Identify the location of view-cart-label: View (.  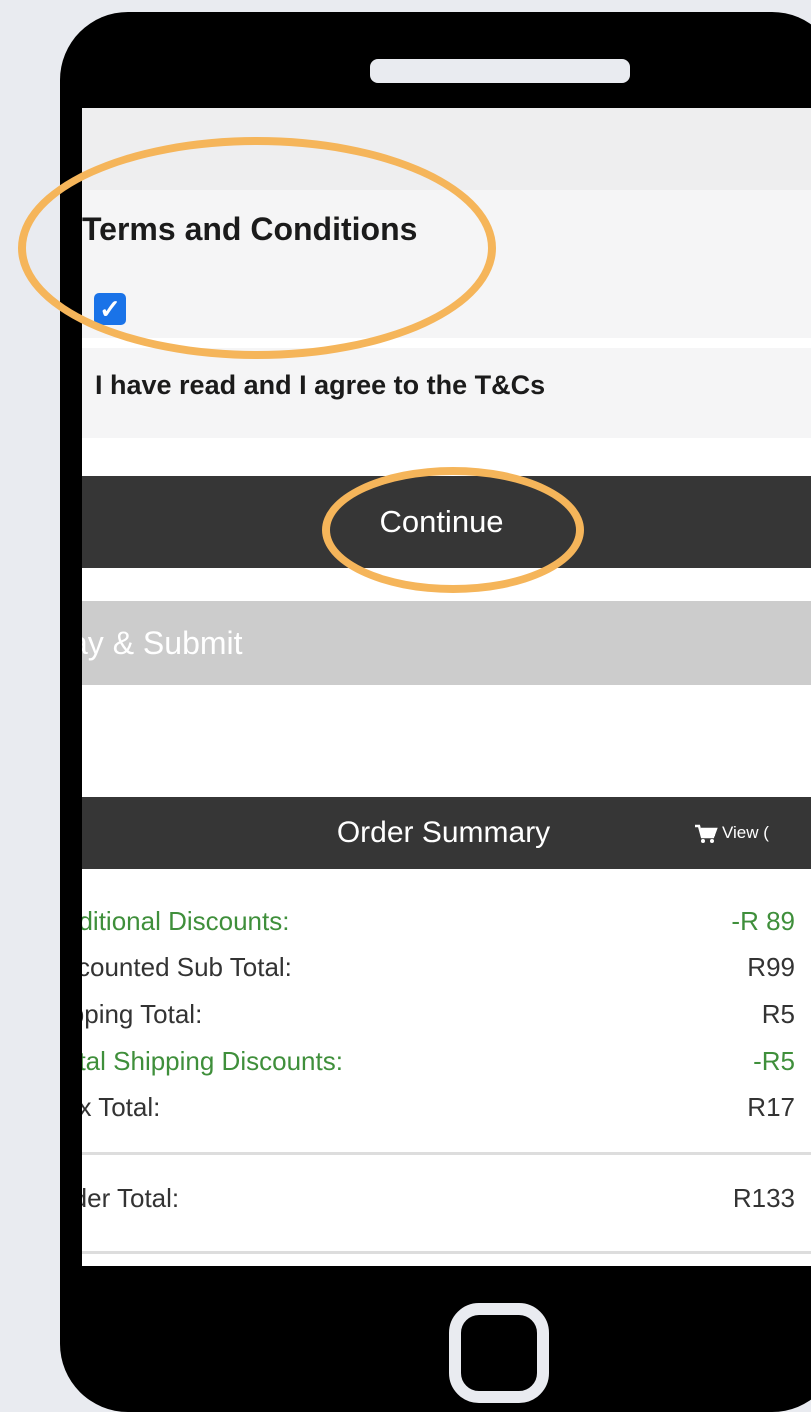
(745, 832).